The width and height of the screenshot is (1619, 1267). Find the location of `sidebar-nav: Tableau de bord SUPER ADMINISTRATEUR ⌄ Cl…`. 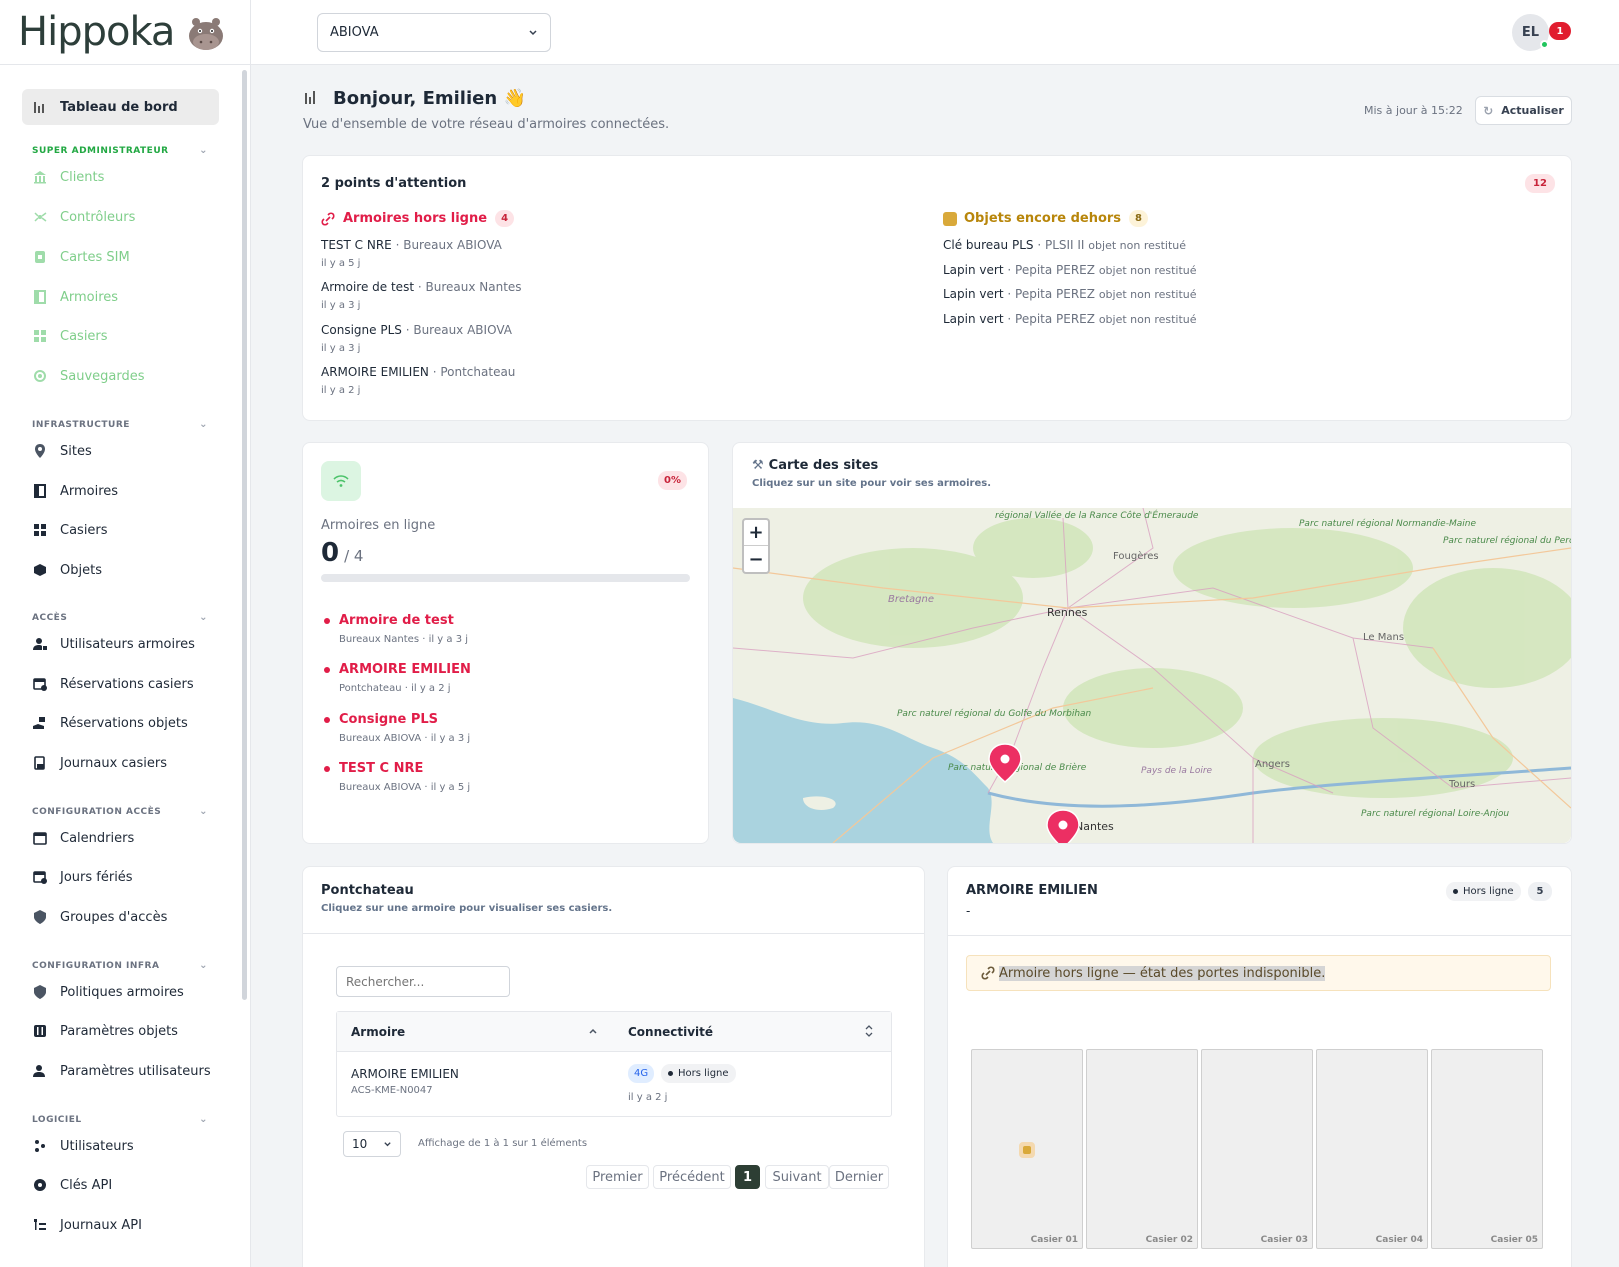

sidebar-nav: Tableau de bord SUPER ADMINISTRATEUR ⌄ Cl… is located at coordinates (122, 666).